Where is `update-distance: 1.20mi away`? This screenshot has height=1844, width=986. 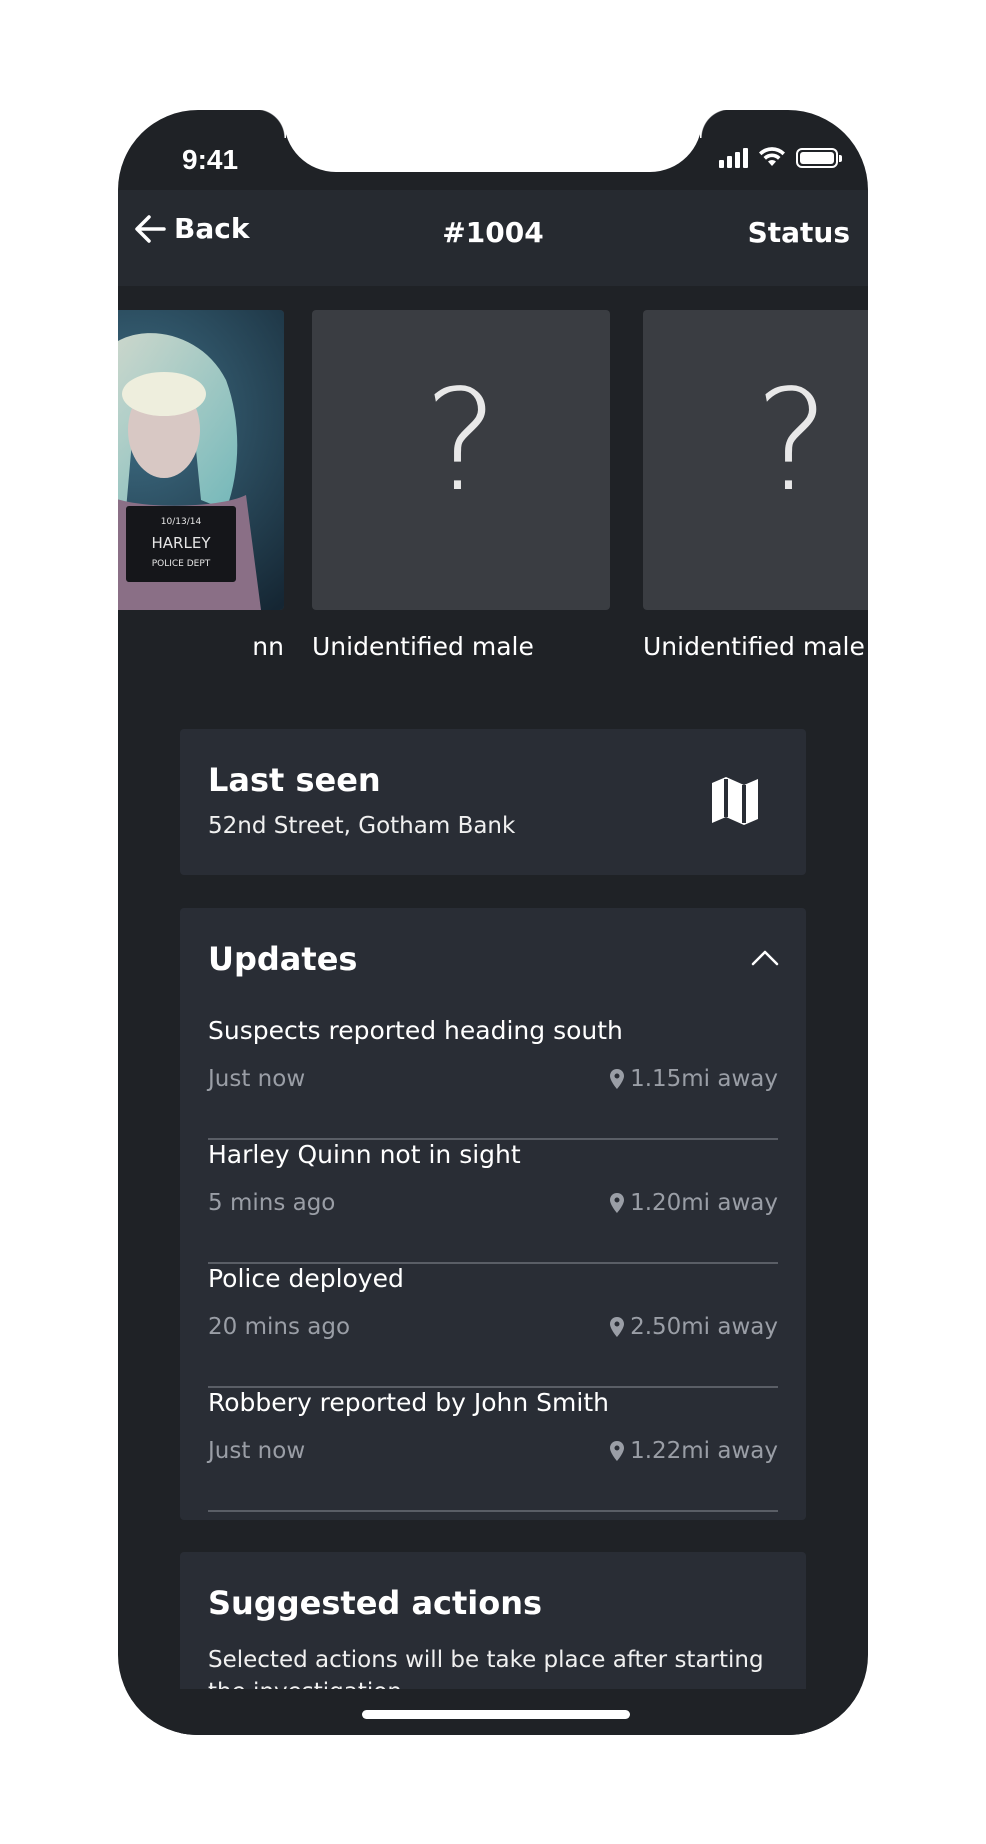 update-distance: 1.20mi away is located at coordinates (694, 1203).